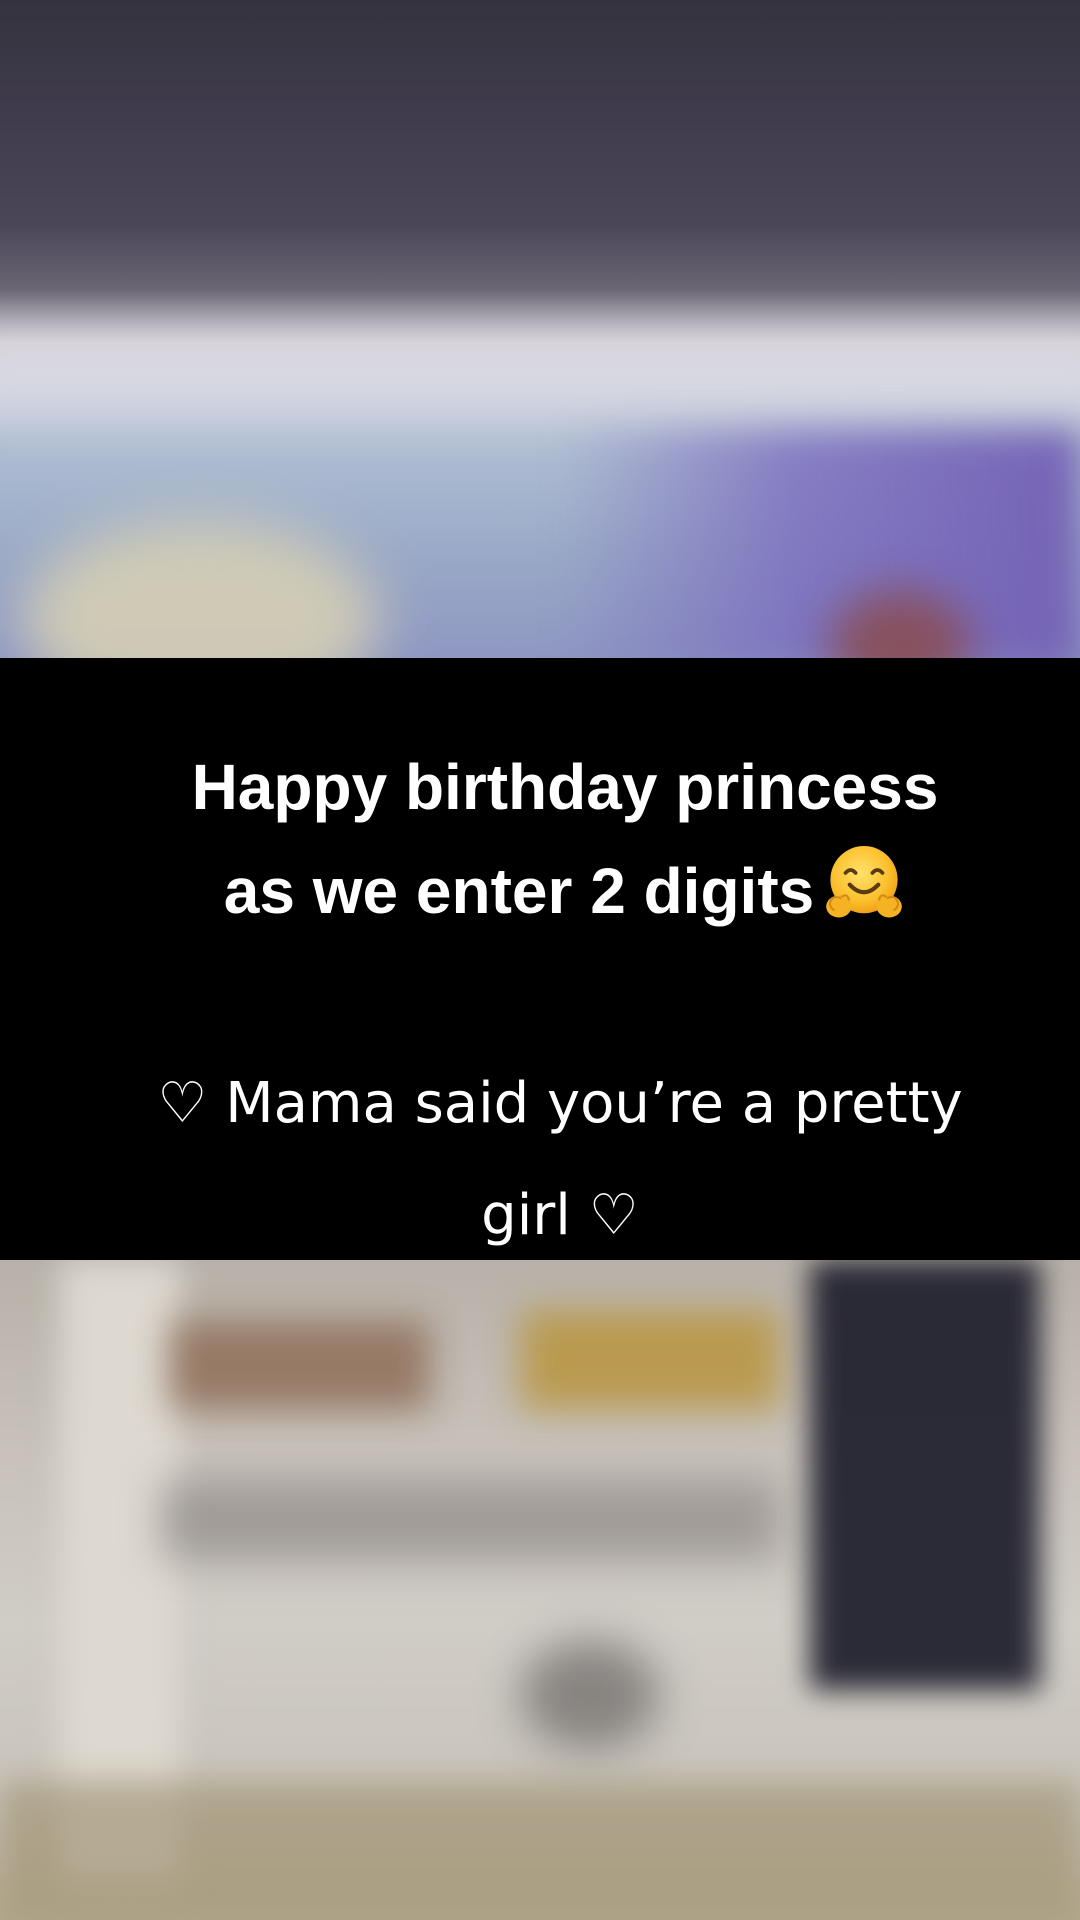 Image resolution: width=1080 pixels, height=1920 pixels. Describe the element at coordinates (470, 1520) in the screenshot. I see `blurred-gray-item` at that location.